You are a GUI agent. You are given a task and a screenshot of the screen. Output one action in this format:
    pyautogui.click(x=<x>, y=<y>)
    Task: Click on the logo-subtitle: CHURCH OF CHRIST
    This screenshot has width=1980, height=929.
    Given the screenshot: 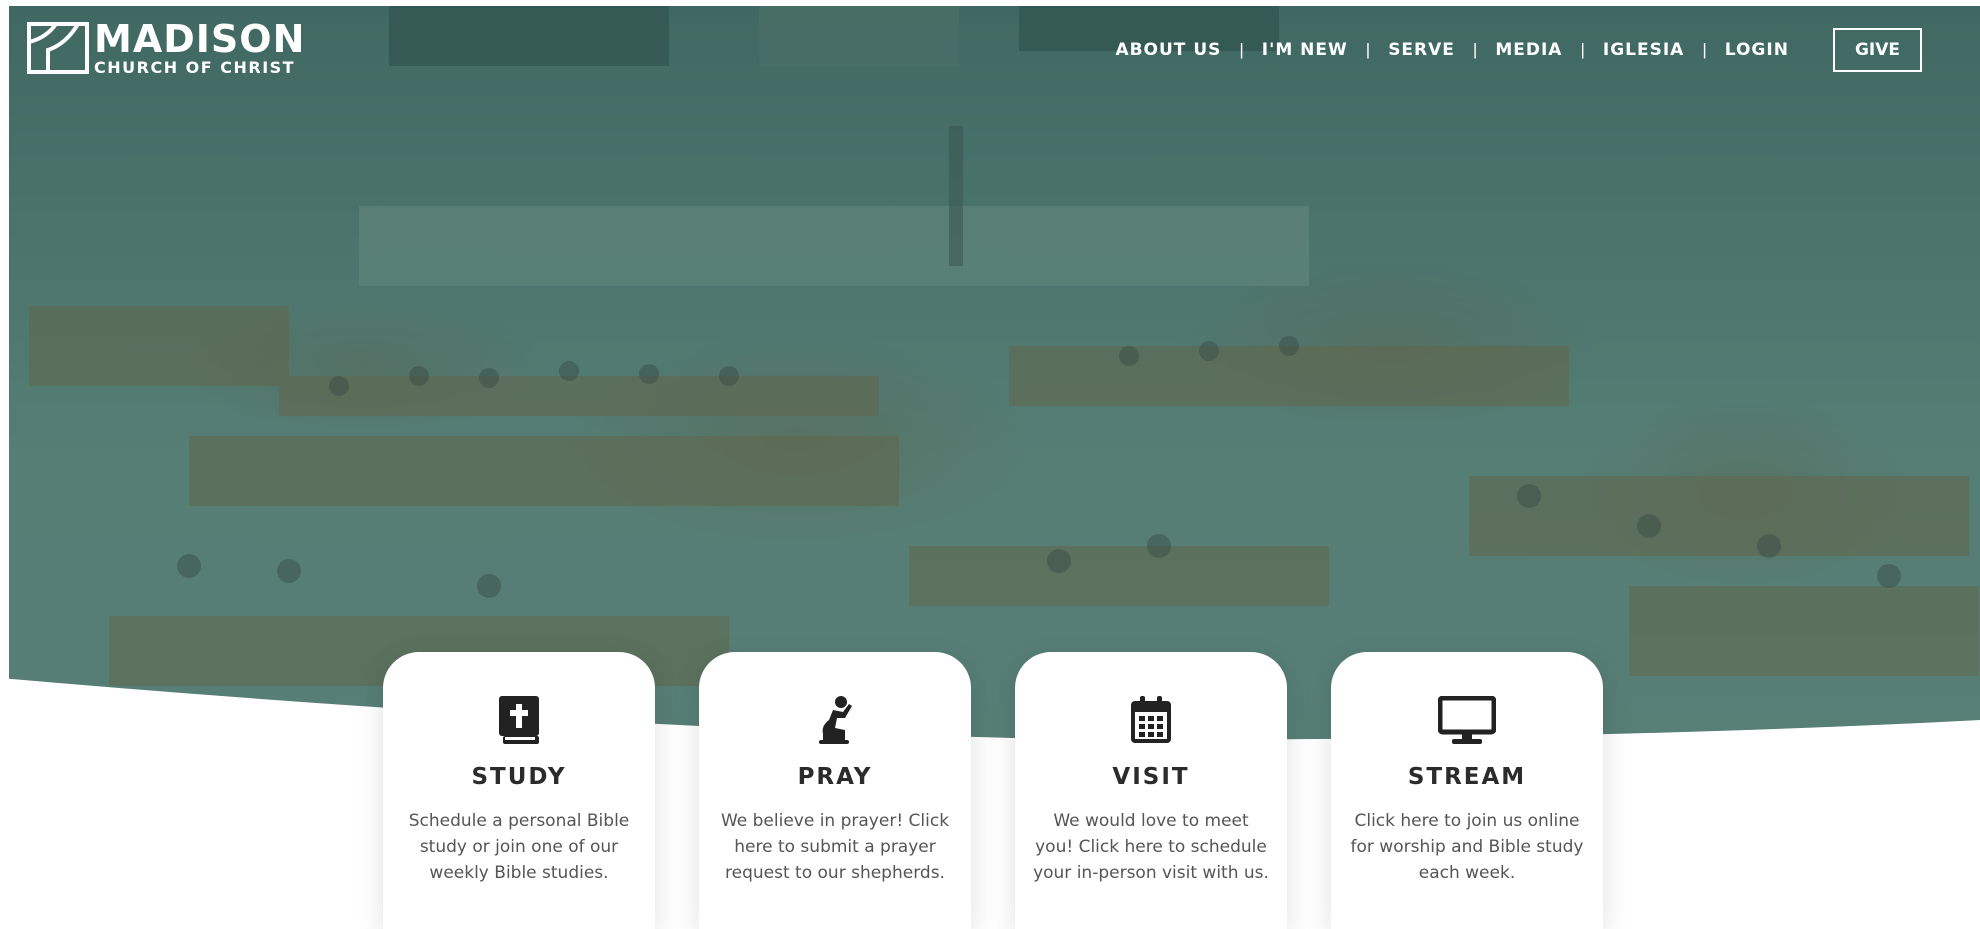 What is the action you would take?
    pyautogui.click(x=195, y=67)
    